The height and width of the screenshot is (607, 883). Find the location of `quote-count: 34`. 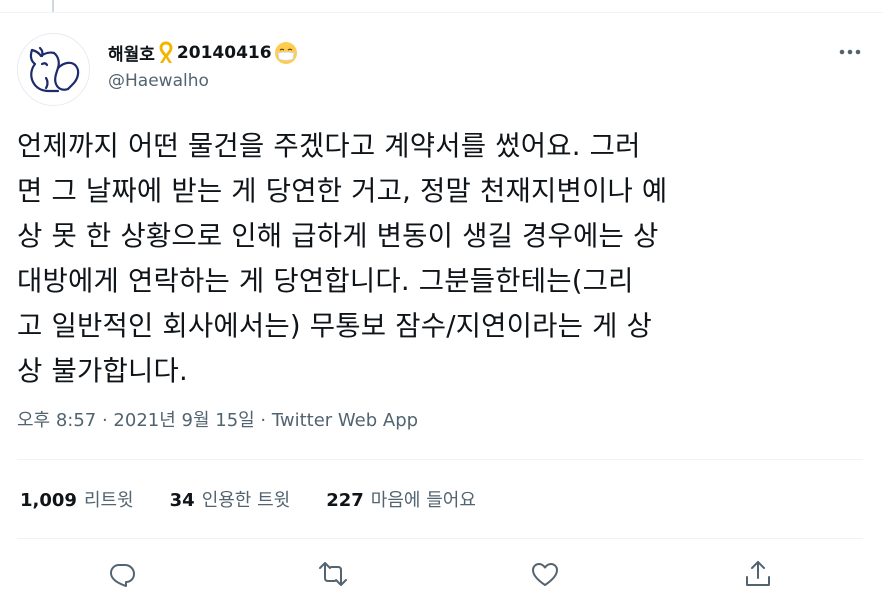

quote-count: 34 is located at coordinates (182, 500).